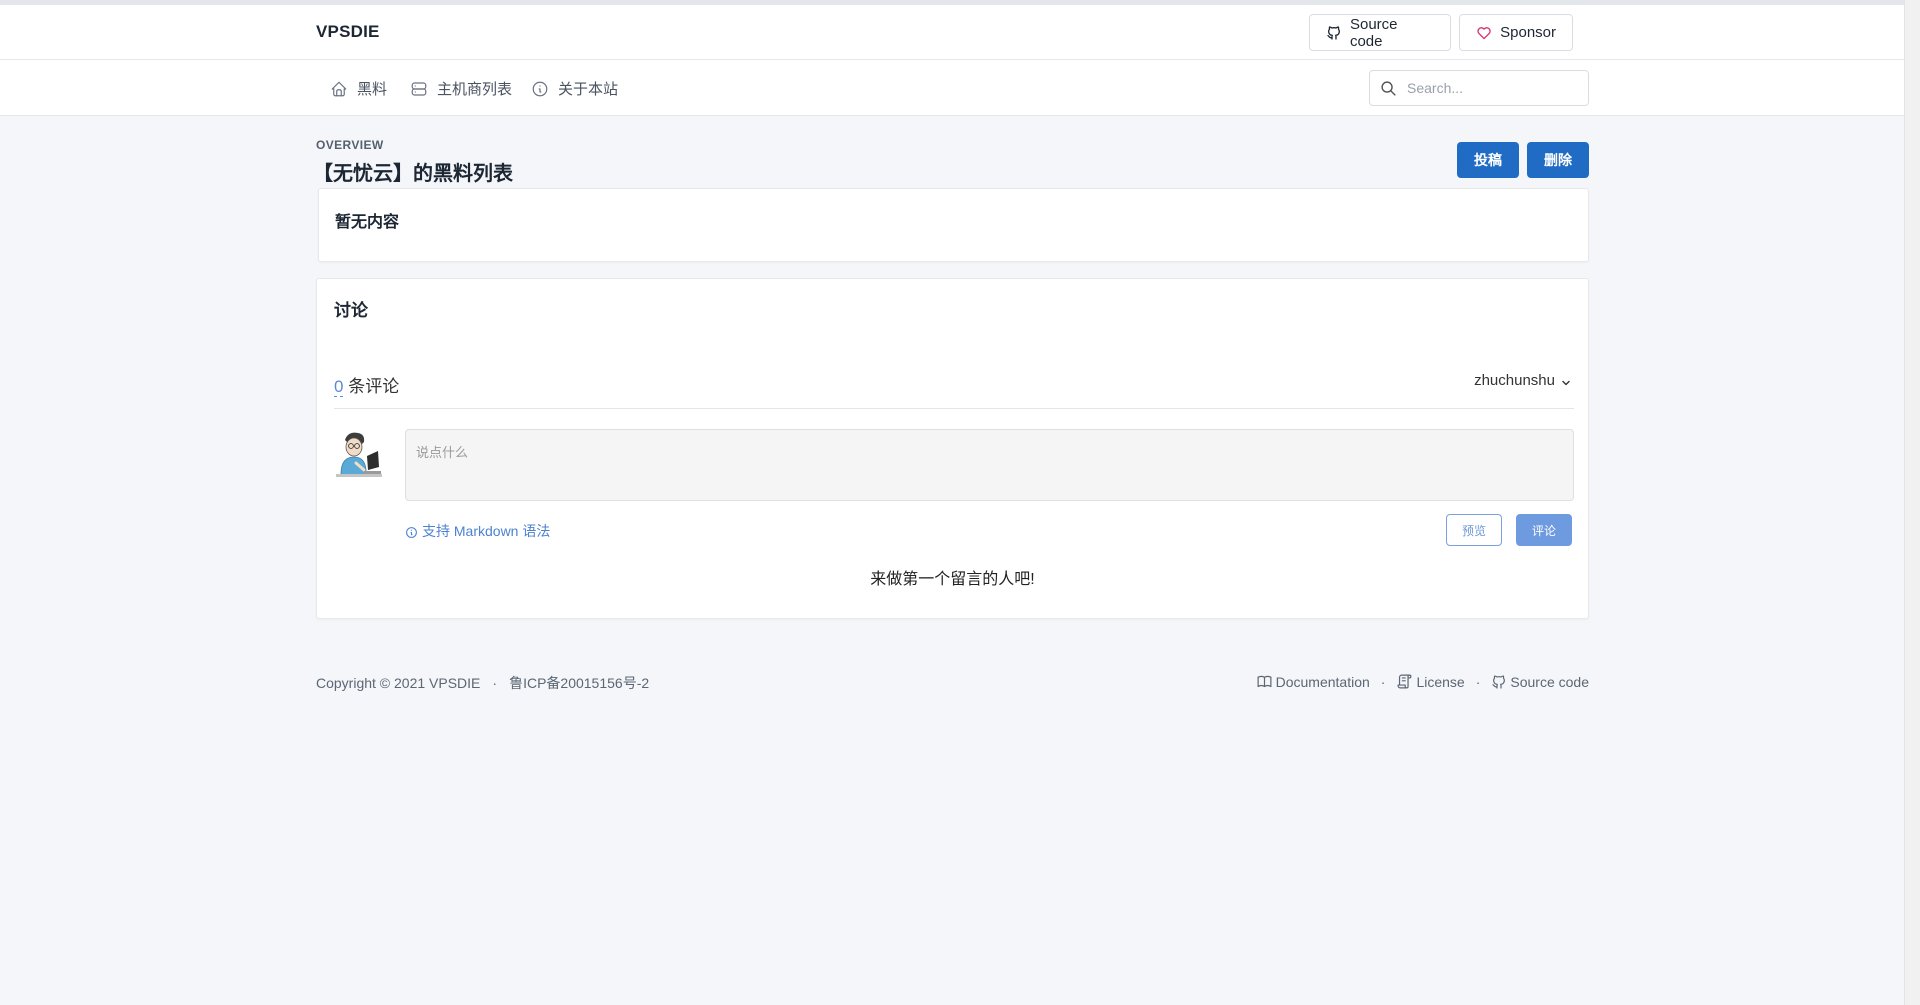 This screenshot has height=1005, width=1920. Describe the element at coordinates (1912, 502) in the screenshot. I see `scrollbar` at that location.